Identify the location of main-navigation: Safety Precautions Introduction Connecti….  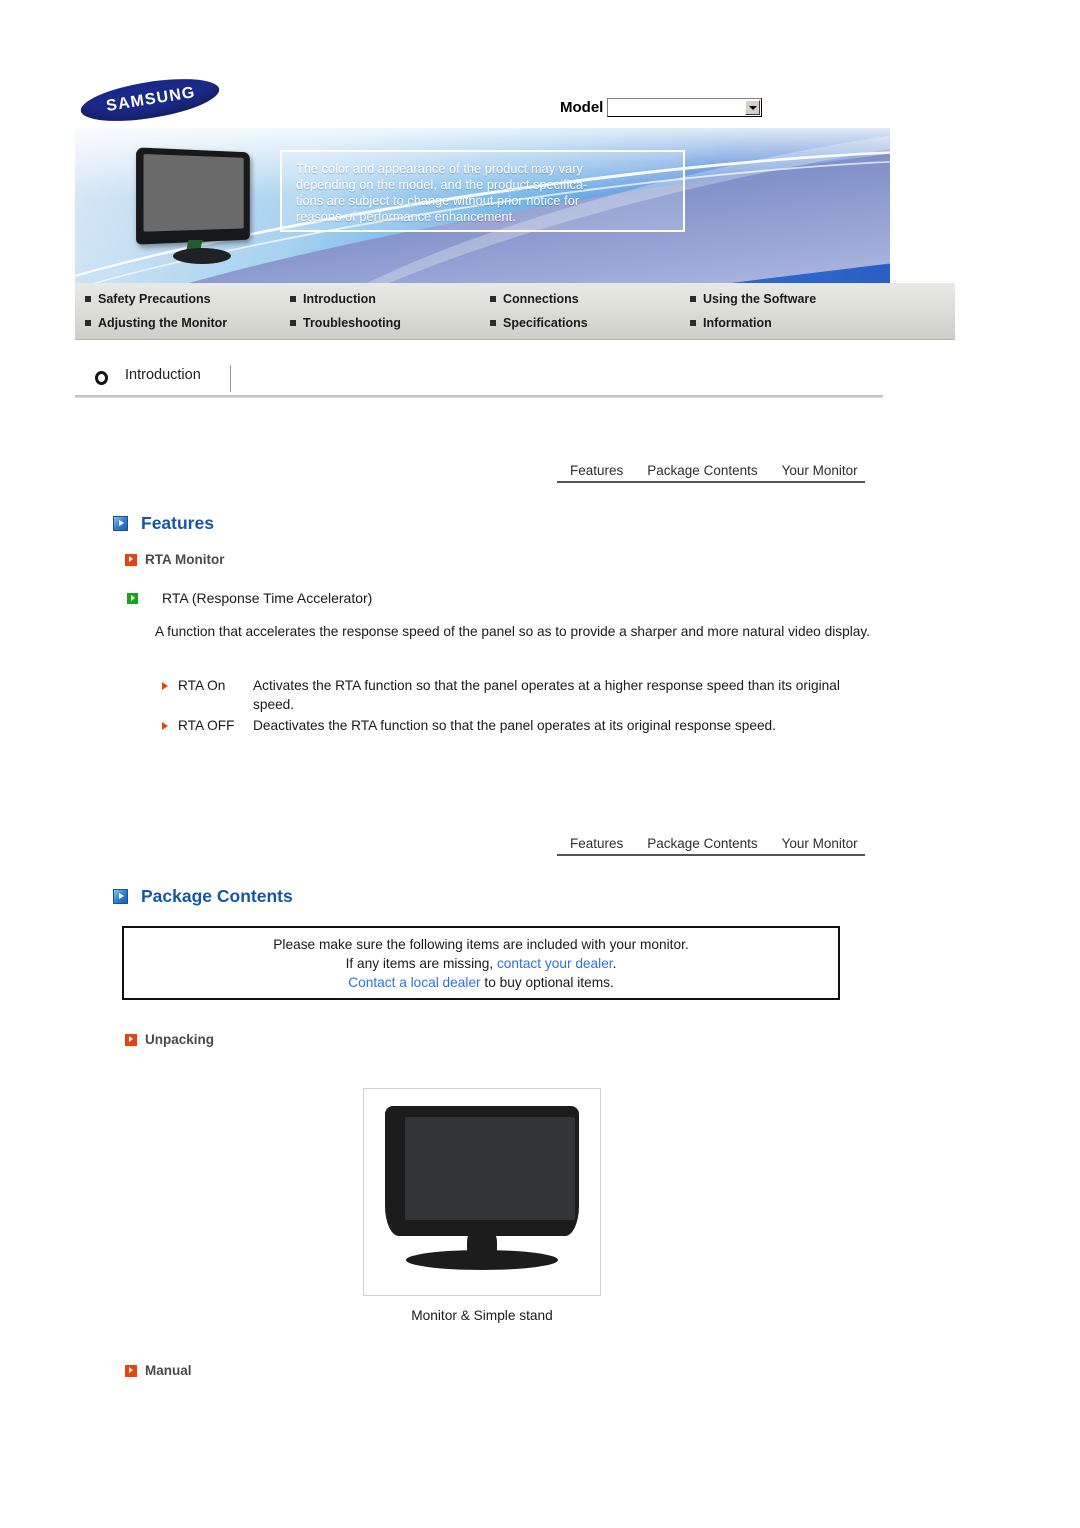
(515, 311).